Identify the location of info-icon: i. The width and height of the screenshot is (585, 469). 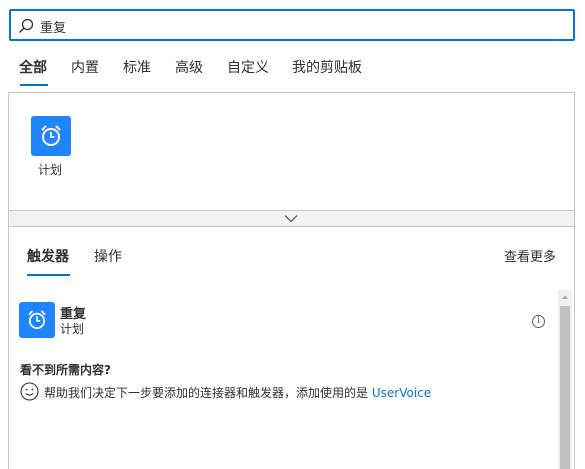
(538, 321).